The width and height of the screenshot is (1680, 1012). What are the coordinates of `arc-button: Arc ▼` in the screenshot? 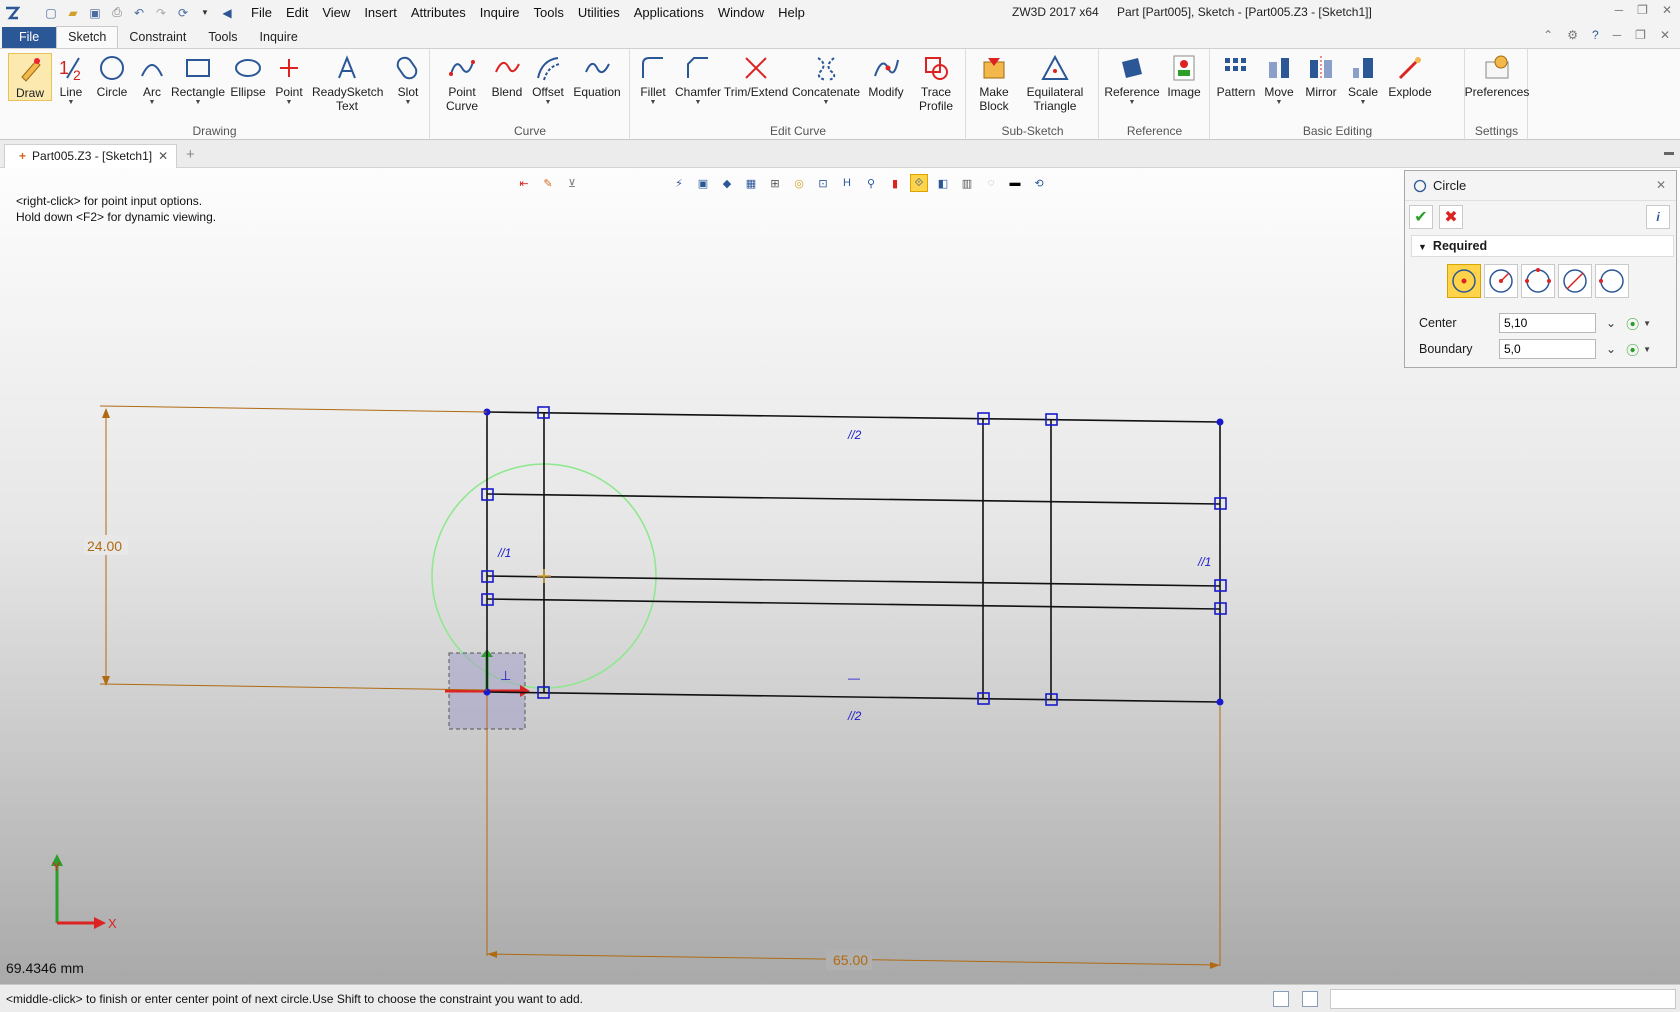 It's located at (152, 80).